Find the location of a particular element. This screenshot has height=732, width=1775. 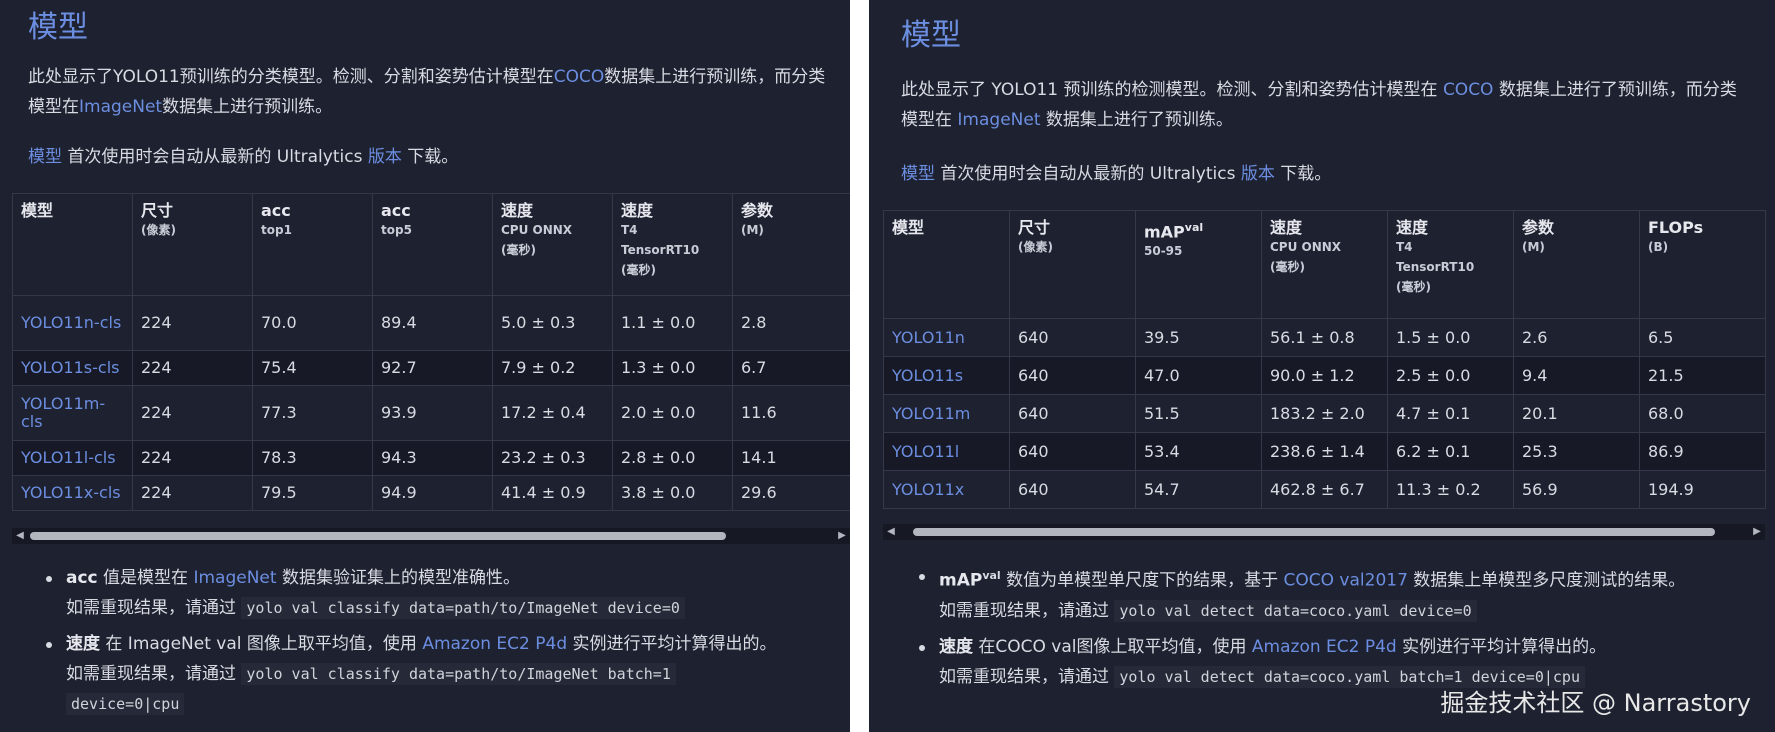

model-link: YOLO11l-cls is located at coordinates (72, 458).